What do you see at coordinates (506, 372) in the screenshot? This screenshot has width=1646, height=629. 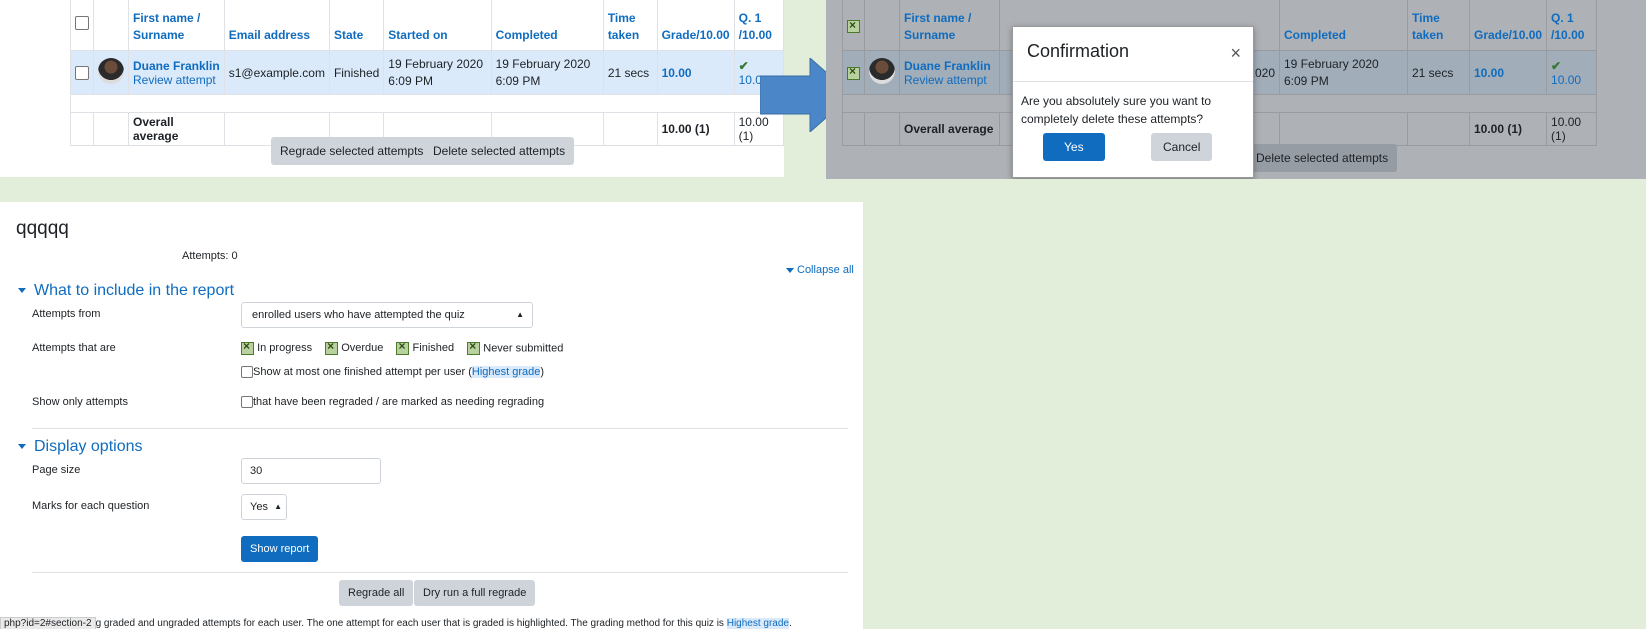 I see `highest-grade-link: Highest grade` at bounding box center [506, 372].